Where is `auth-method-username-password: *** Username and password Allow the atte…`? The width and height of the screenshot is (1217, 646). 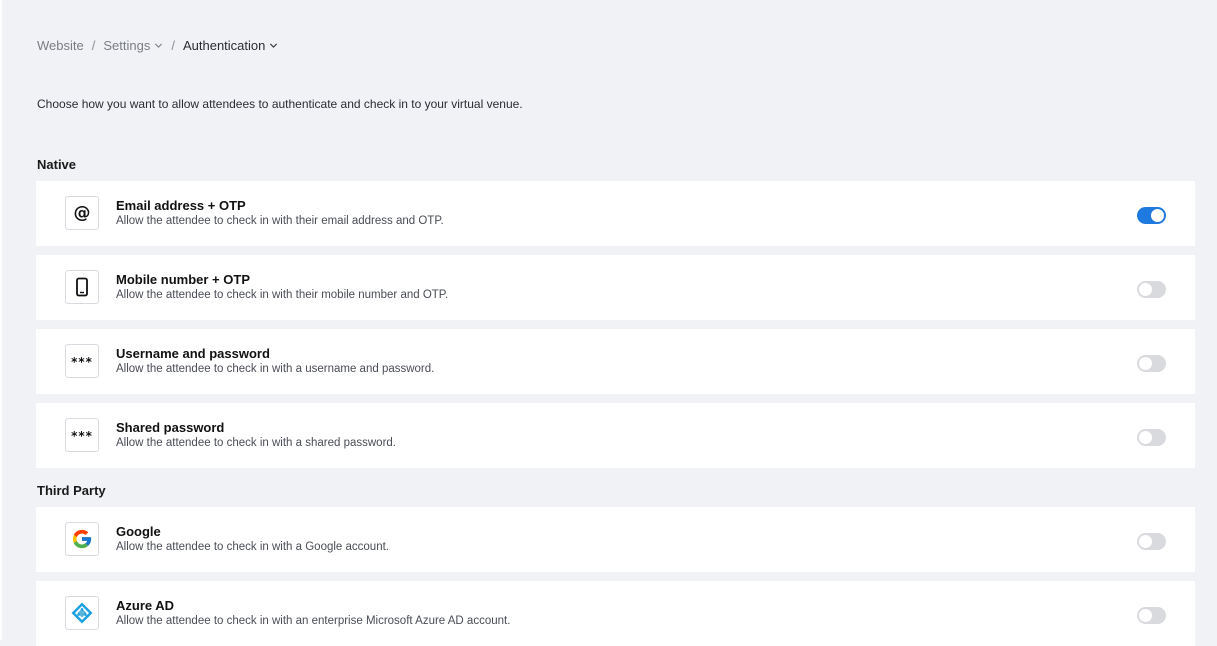
auth-method-username-password: *** Username and password Allow the atte… is located at coordinates (615, 361).